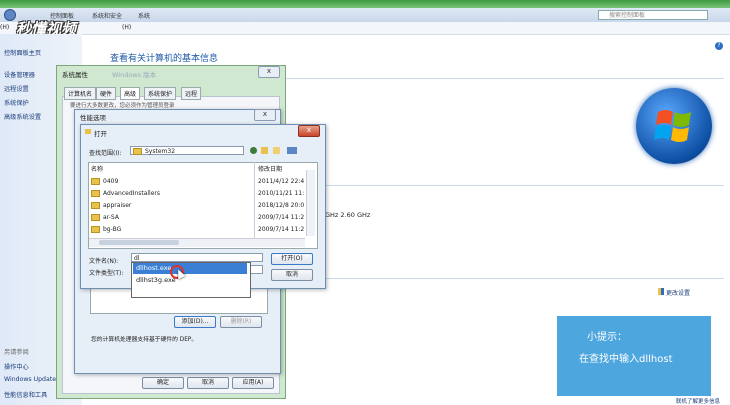 The height and width of the screenshot is (405, 730). I want to click on menu-help-right: (H), so click(126, 27).